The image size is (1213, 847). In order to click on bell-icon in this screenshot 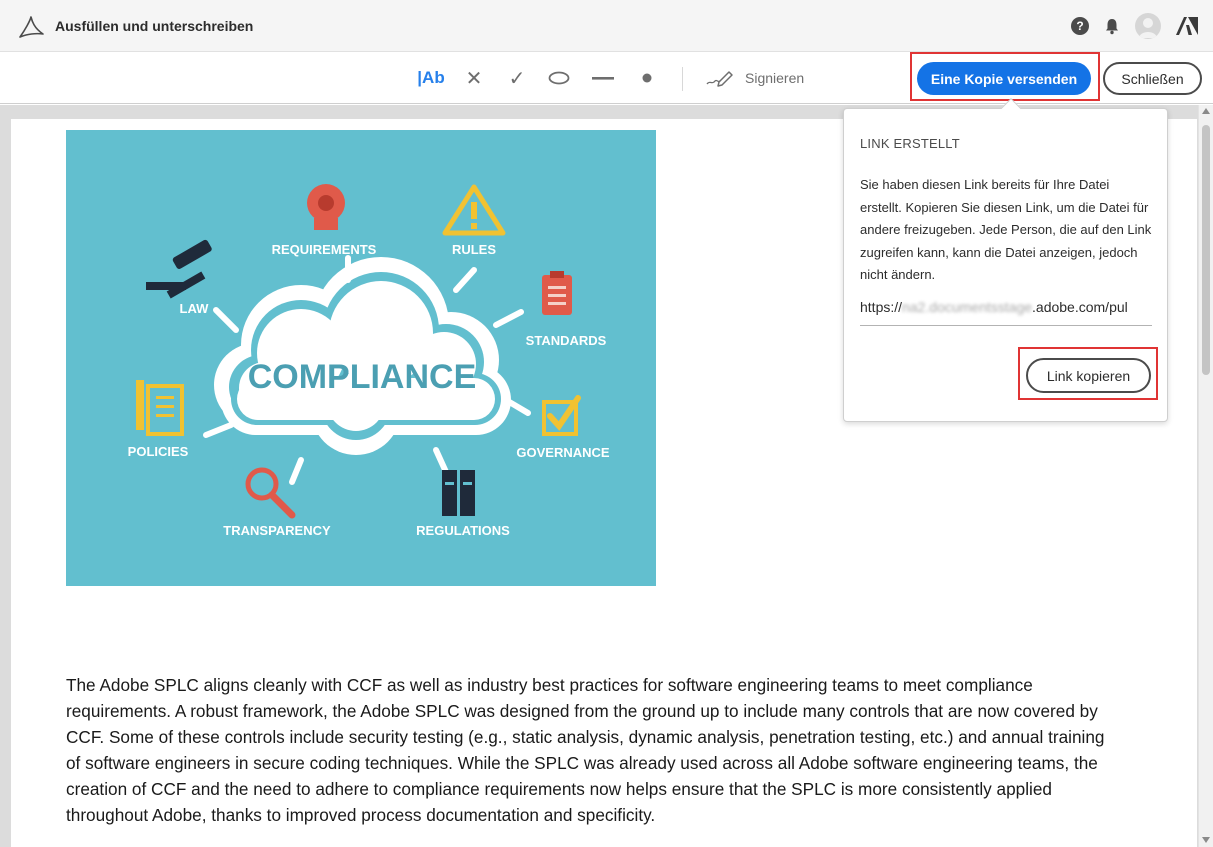, I will do `click(1112, 26)`.